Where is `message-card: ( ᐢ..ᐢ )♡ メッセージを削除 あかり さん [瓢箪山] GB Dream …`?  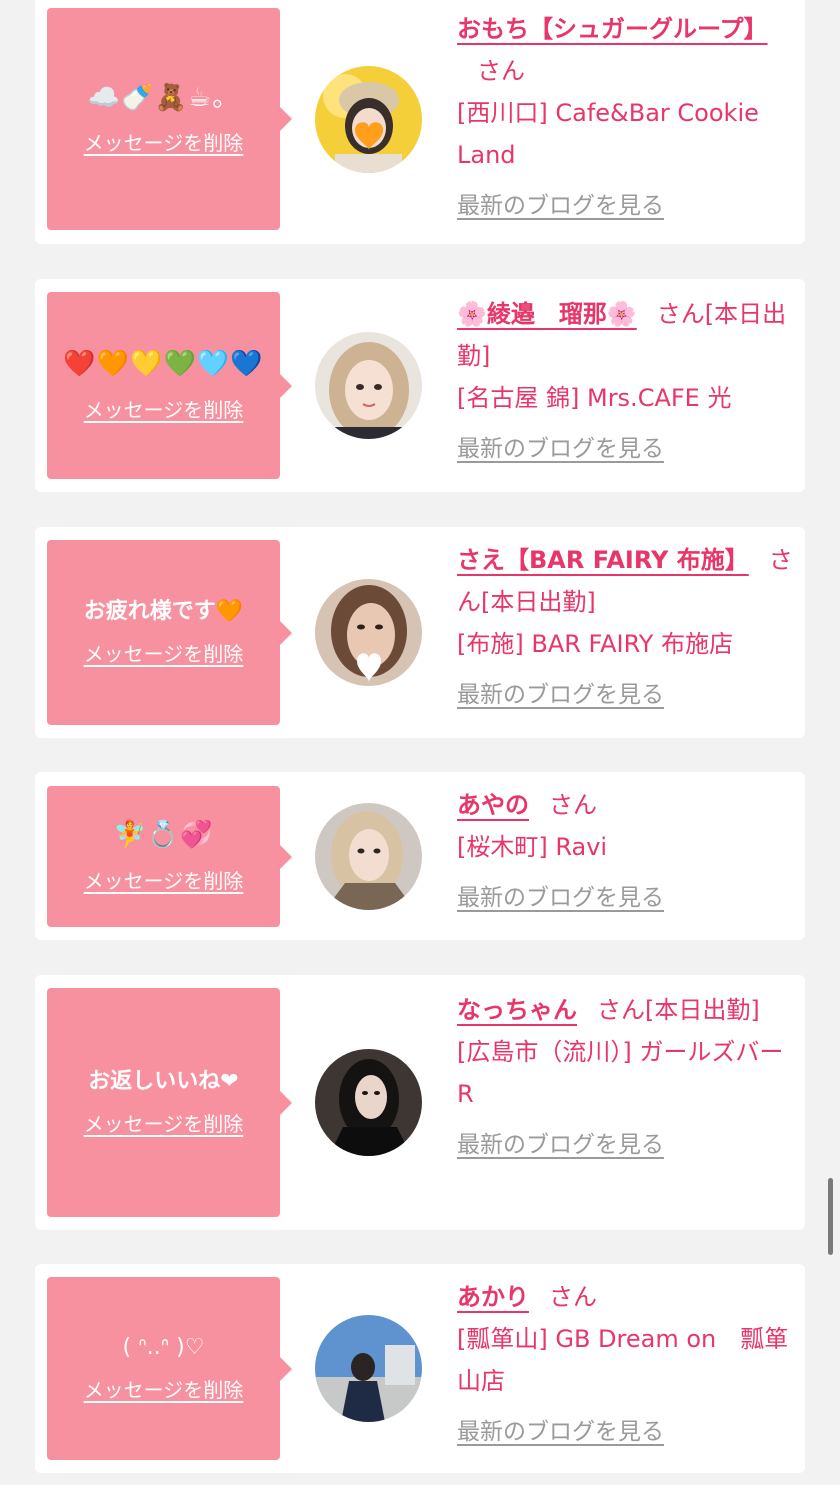 message-card: ( ᐢ..ᐢ )♡ メッセージを削除 あかり さん [瓢箪山] GB Dream … is located at coordinates (420, 1368).